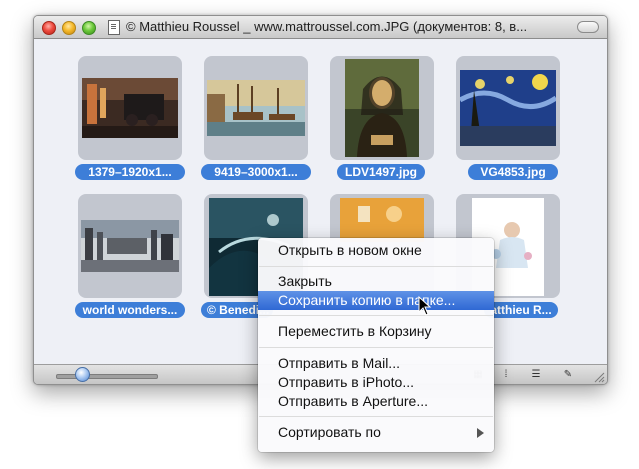 The image size is (639, 469). I want to click on menu-item-sort-by-label: Сортировать по, so click(329, 432).